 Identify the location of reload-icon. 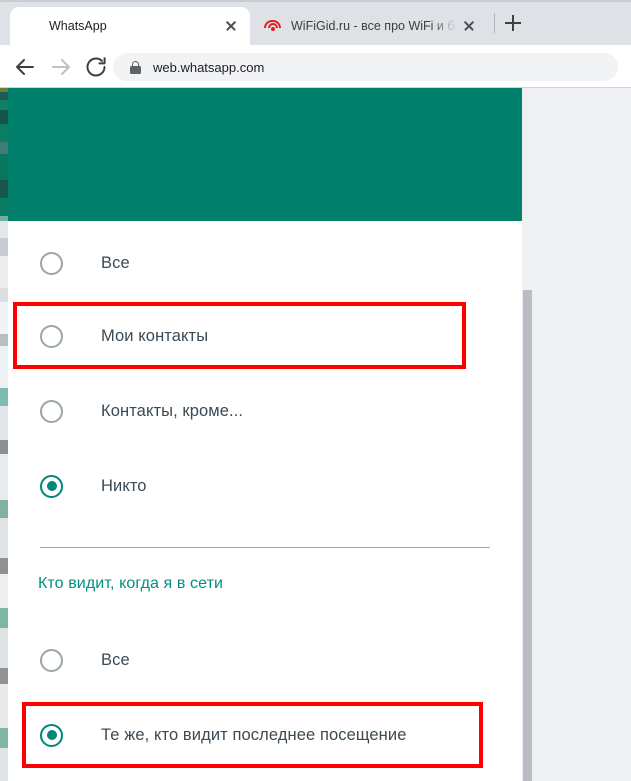
(96, 67).